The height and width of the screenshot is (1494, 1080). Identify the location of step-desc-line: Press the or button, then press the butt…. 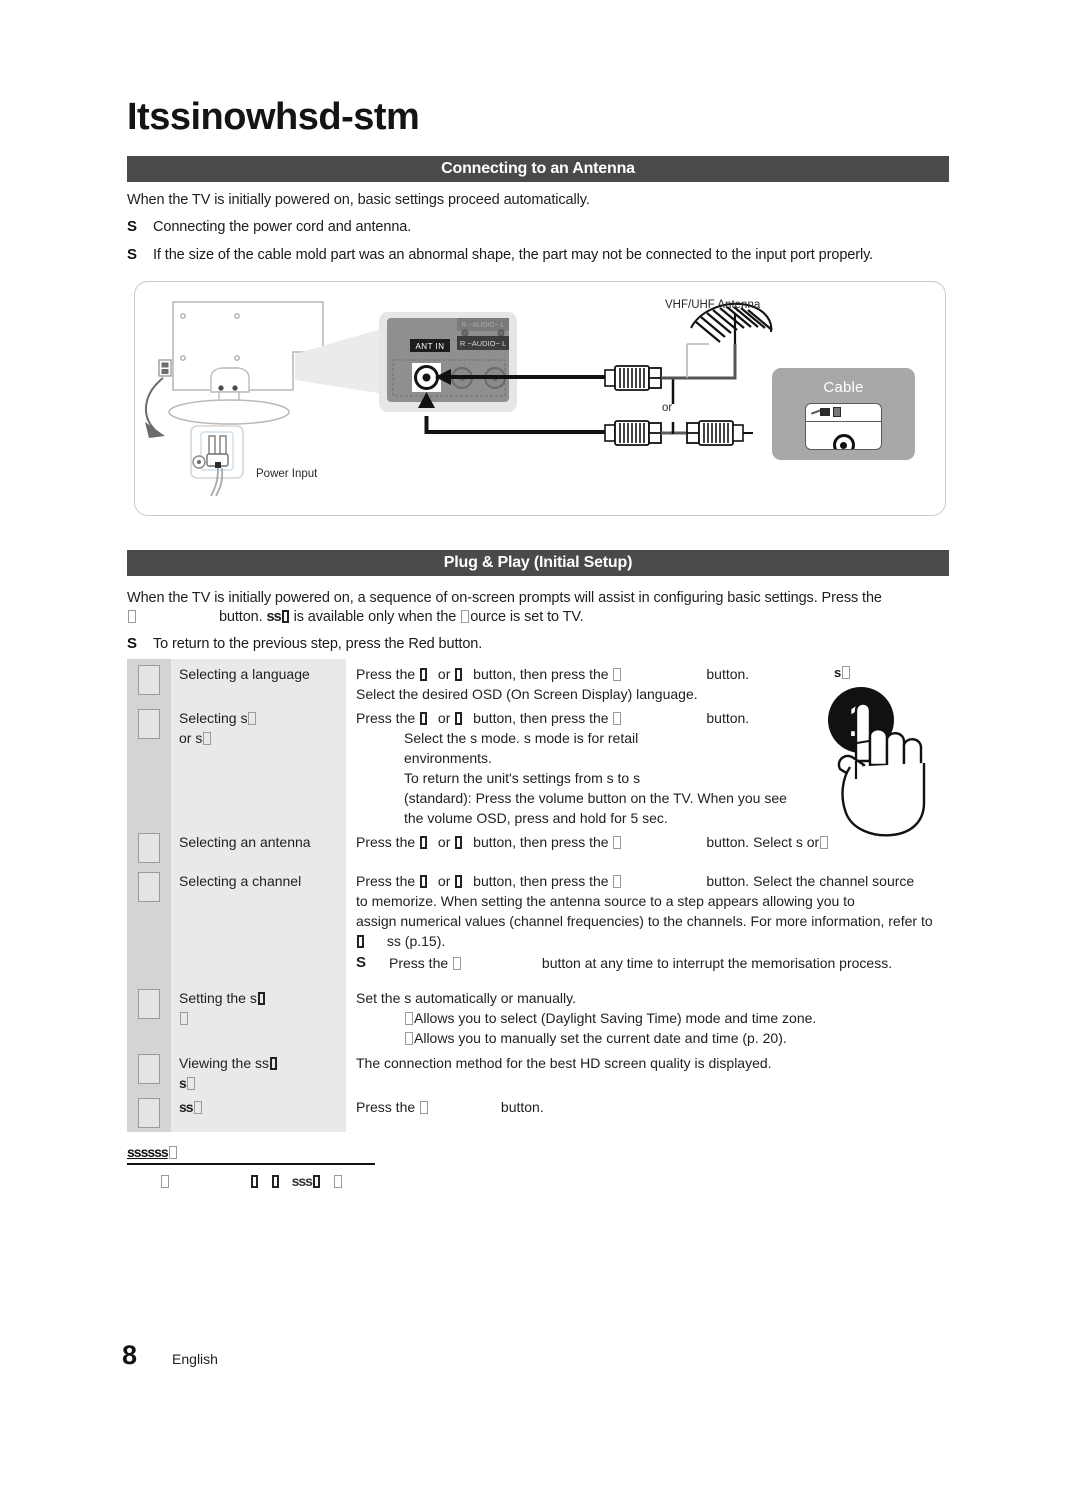
(650, 881).